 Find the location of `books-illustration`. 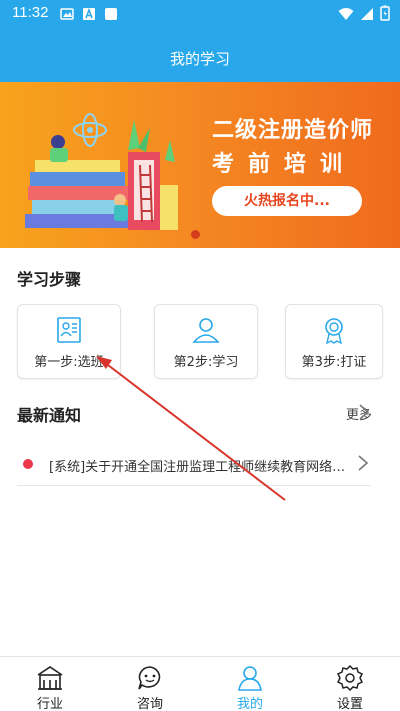

books-illustration is located at coordinates (101, 171).